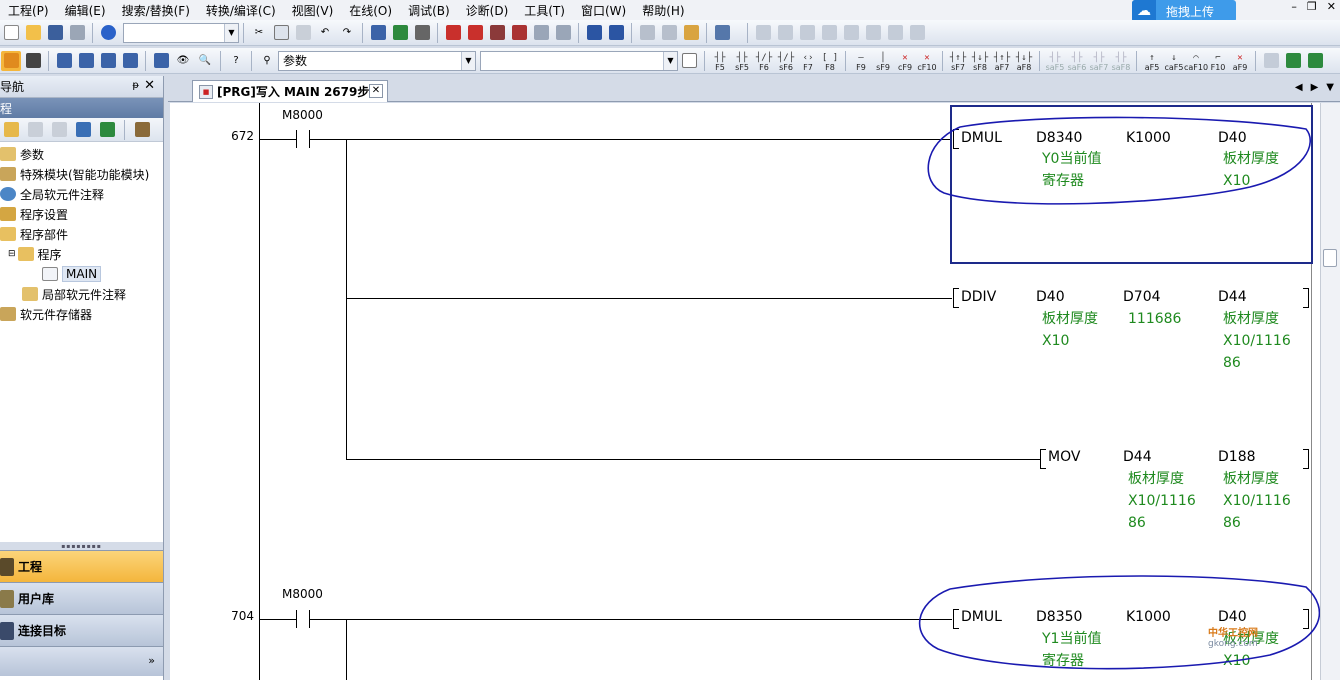  I want to click on instruction-arg: D40, so click(1050, 297).